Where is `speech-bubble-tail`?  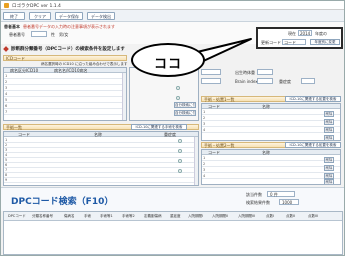 speech-bubble-tail is located at coordinates (222, 51).